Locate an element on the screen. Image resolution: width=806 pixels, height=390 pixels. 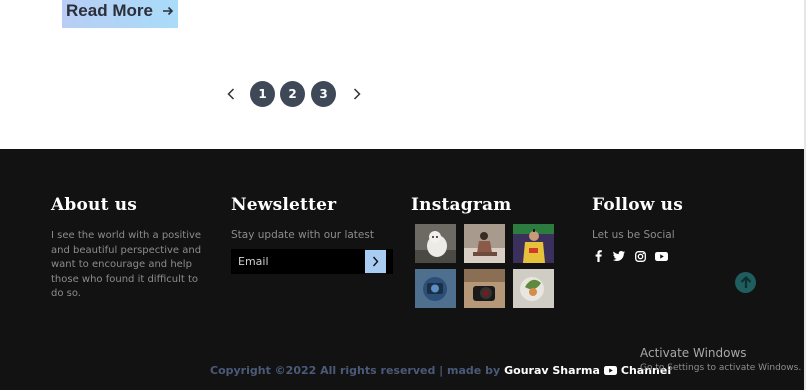
page-2-button: 2 is located at coordinates (292, 94).